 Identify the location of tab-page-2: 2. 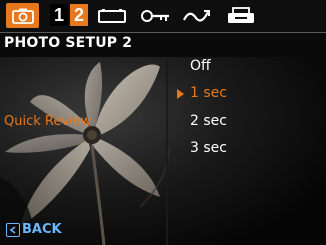
(79, 15).